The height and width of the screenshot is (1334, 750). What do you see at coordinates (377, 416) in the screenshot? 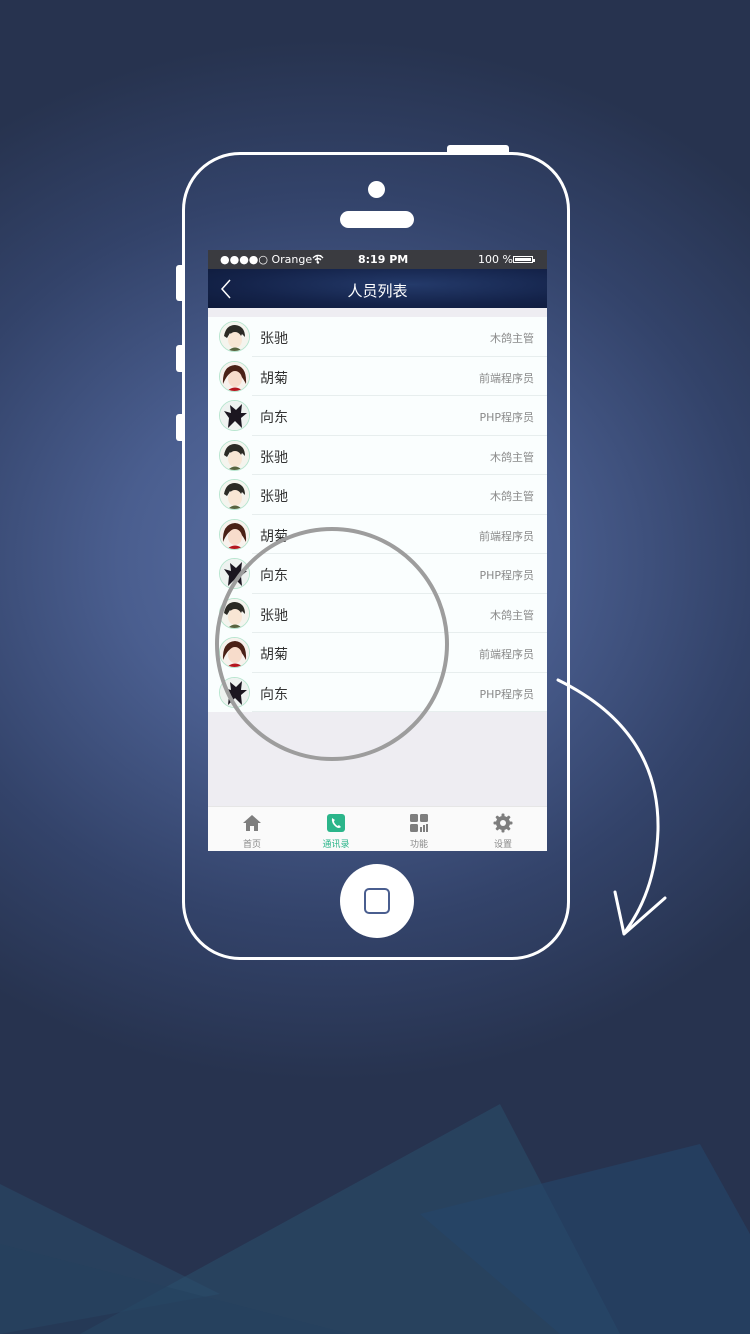
I see `contact-row: 向东 PHP程序员` at bounding box center [377, 416].